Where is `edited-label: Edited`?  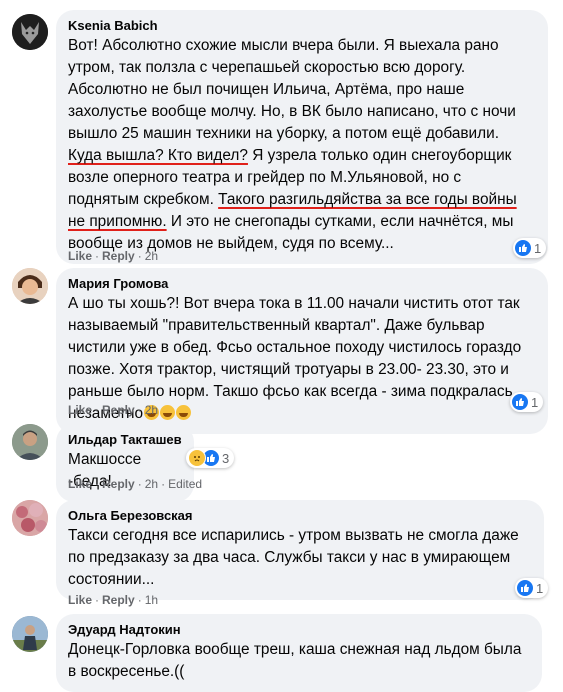 edited-label: Edited is located at coordinates (185, 484).